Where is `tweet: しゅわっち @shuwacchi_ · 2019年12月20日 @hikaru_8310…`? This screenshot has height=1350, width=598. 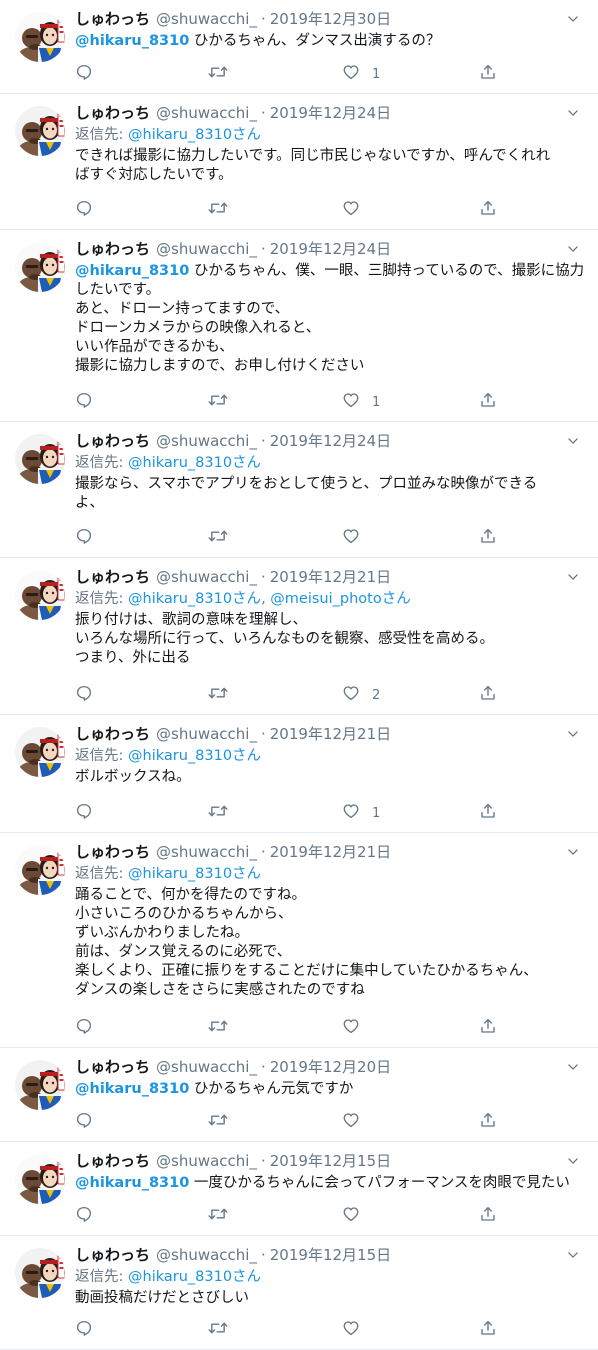
tweet: しゅわっち @shuwacchi_ · 2019年12月20日 @hikaru_8310… is located at coordinates (299, 1095).